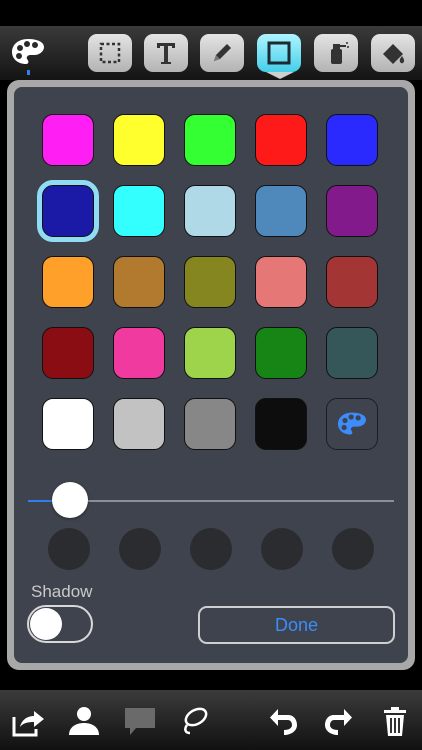 The width and height of the screenshot is (422, 750). What do you see at coordinates (211, 13) in the screenshot?
I see `status-bar` at bounding box center [211, 13].